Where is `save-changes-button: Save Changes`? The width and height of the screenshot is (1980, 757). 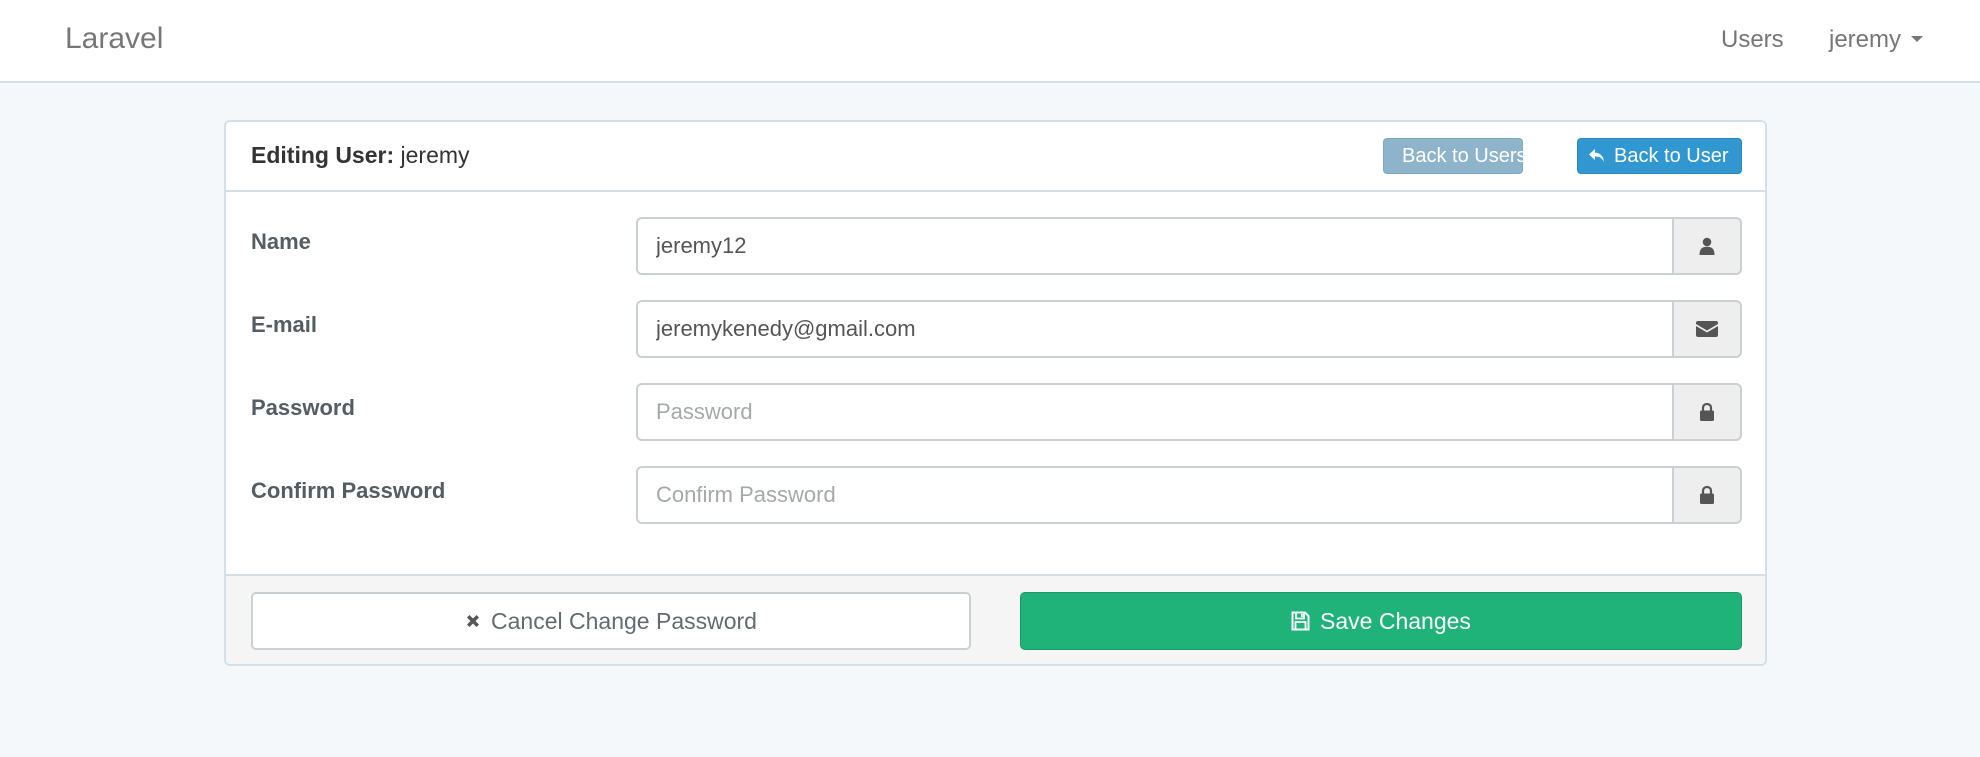
save-changes-button: Save Changes is located at coordinates (1381, 621).